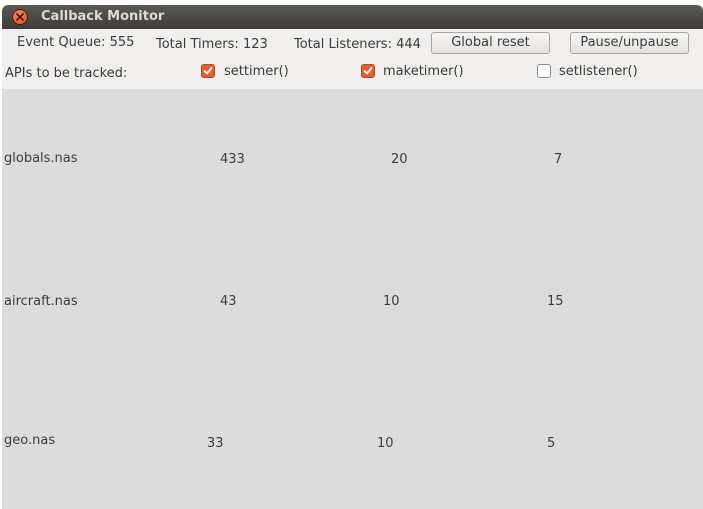 This screenshot has height=509, width=703. I want to click on setlistener-label: setlistener(), so click(598, 71).